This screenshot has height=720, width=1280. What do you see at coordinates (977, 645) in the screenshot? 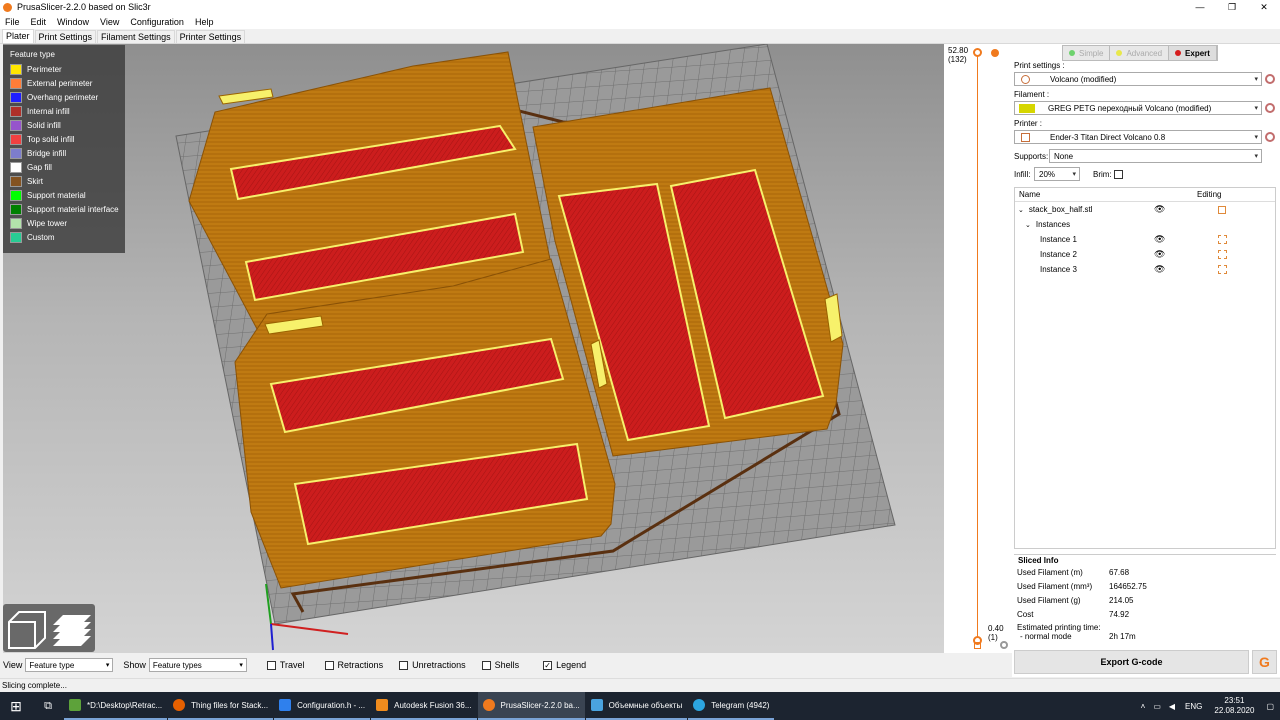
I see `lock-icon` at bounding box center [977, 645].